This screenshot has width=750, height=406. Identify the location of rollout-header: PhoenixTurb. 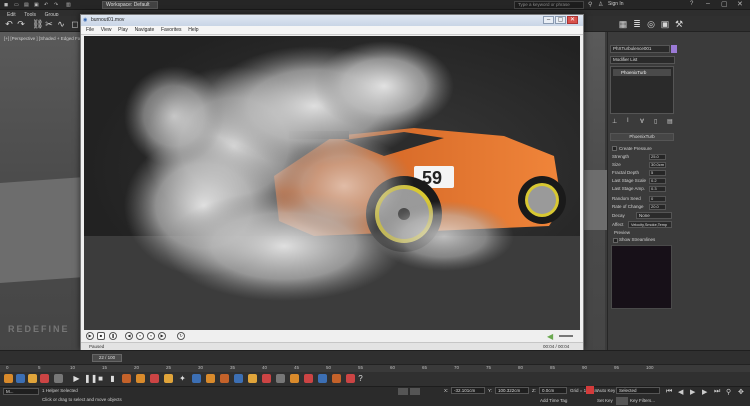
(642, 137).